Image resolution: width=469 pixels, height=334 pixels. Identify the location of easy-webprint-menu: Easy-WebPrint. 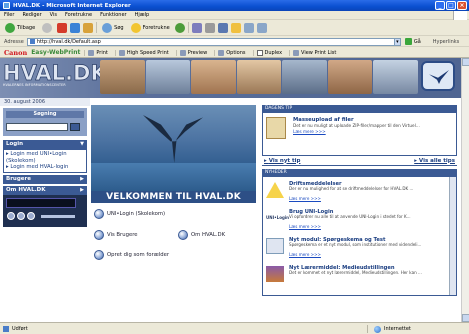
(55, 52).